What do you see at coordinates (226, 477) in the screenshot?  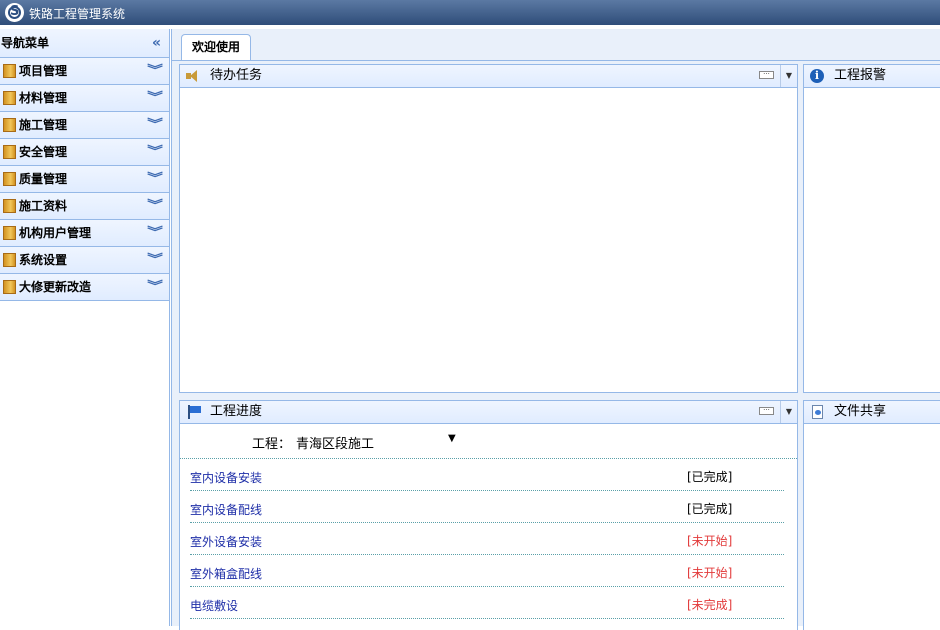 I see `task-link: 室内设备安装` at bounding box center [226, 477].